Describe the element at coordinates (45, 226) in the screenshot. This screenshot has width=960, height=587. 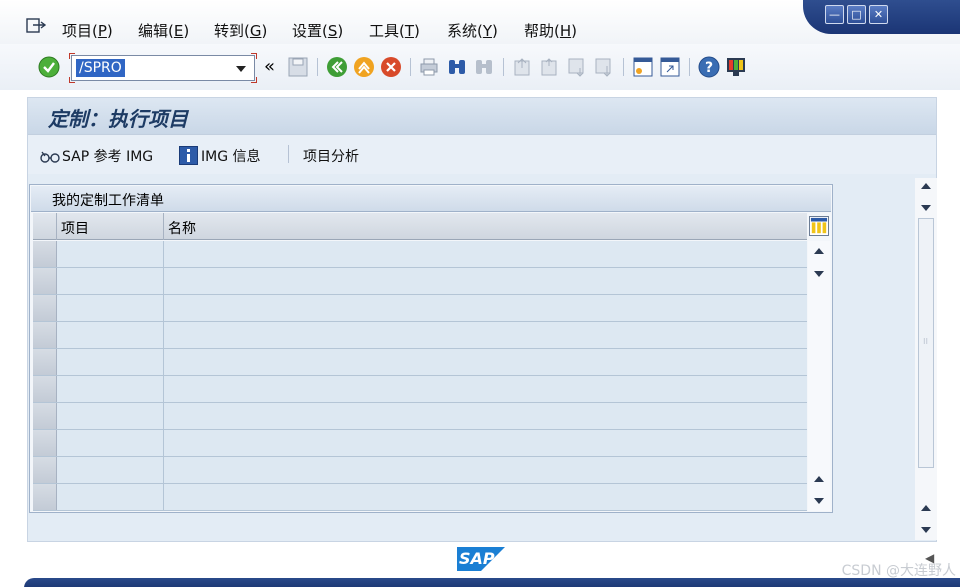
I see `select-all-cell` at that location.